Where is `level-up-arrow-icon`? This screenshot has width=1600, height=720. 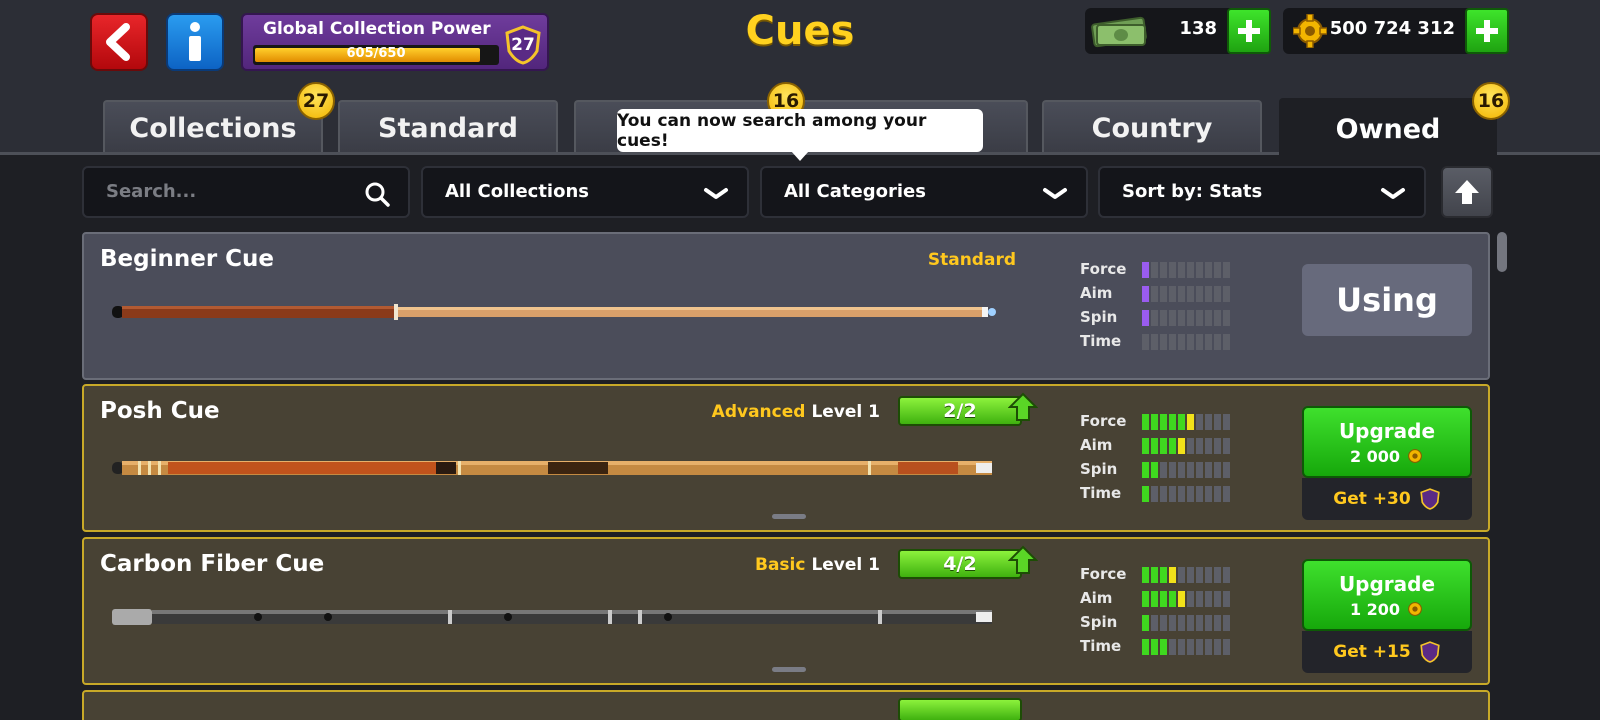 level-up-arrow-icon is located at coordinates (1023, 559).